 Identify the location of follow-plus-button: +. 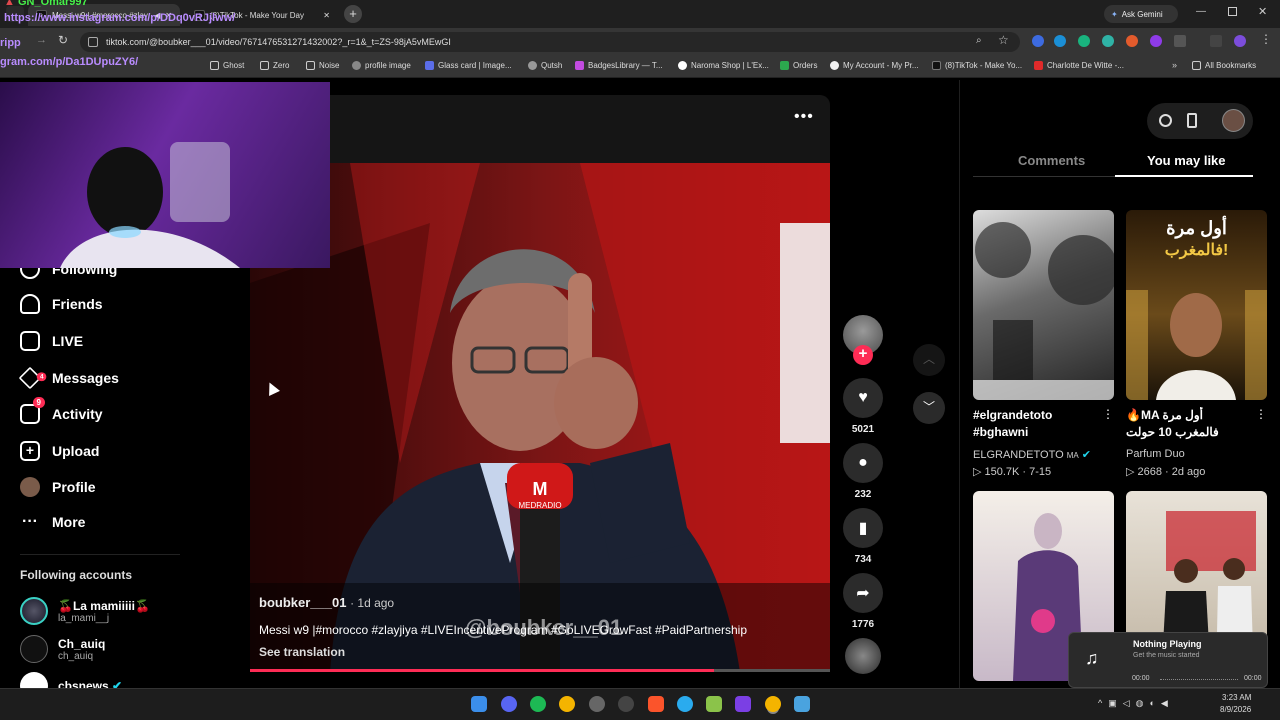
(863, 355).